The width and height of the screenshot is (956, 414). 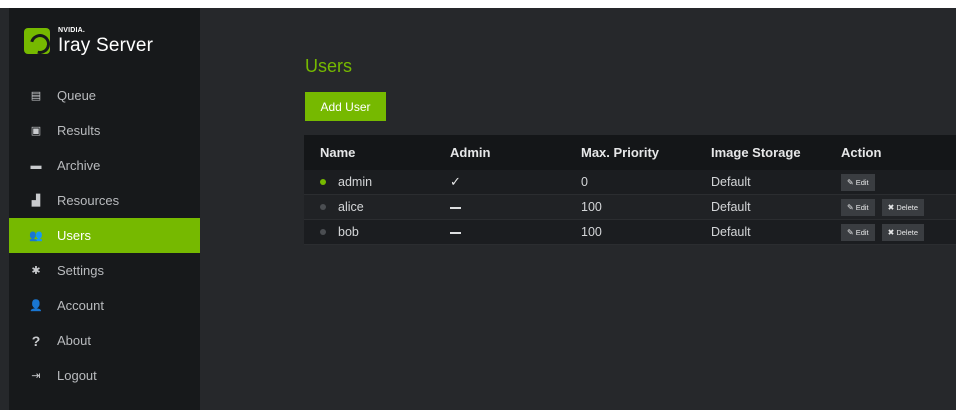 What do you see at coordinates (77, 375) in the screenshot?
I see `sidebar-item-label: Logout` at bounding box center [77, 375].